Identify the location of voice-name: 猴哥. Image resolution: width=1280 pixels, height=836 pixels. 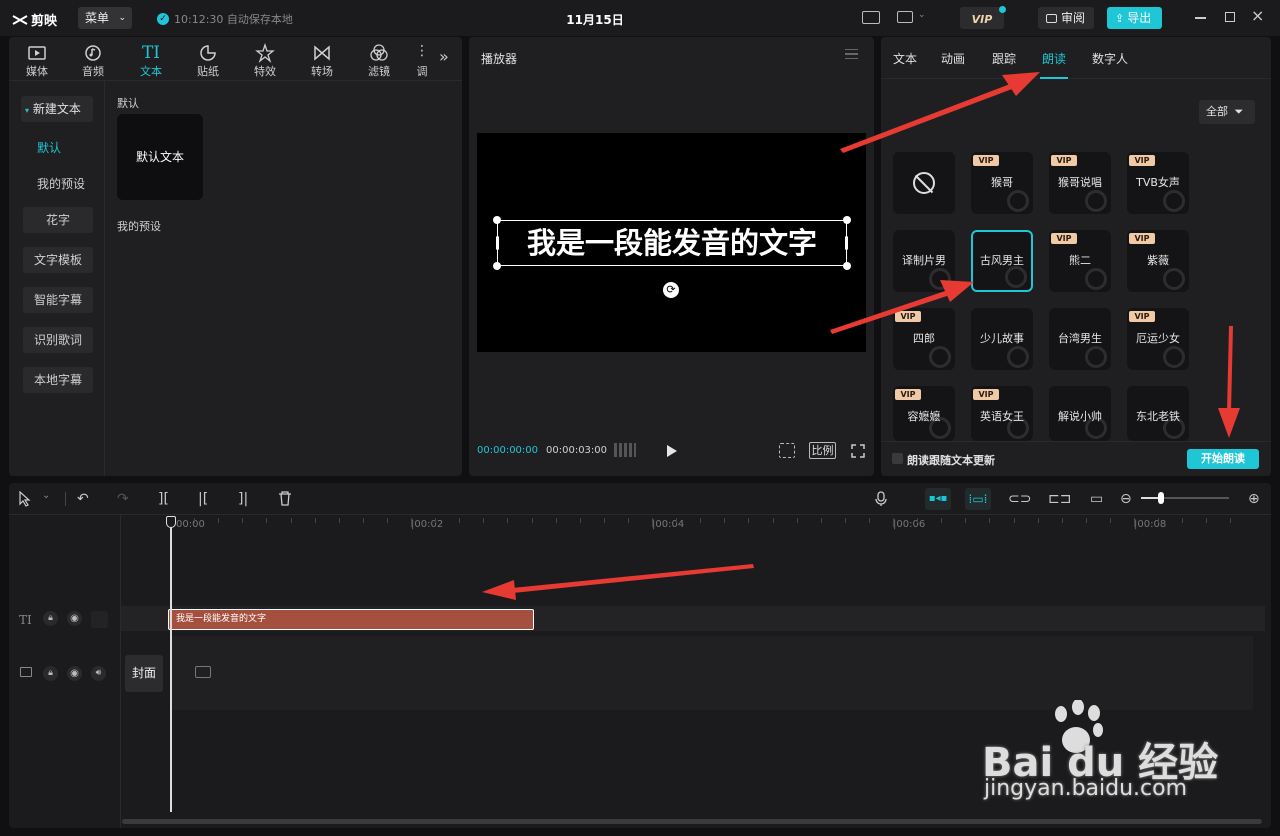
(1002, 182).